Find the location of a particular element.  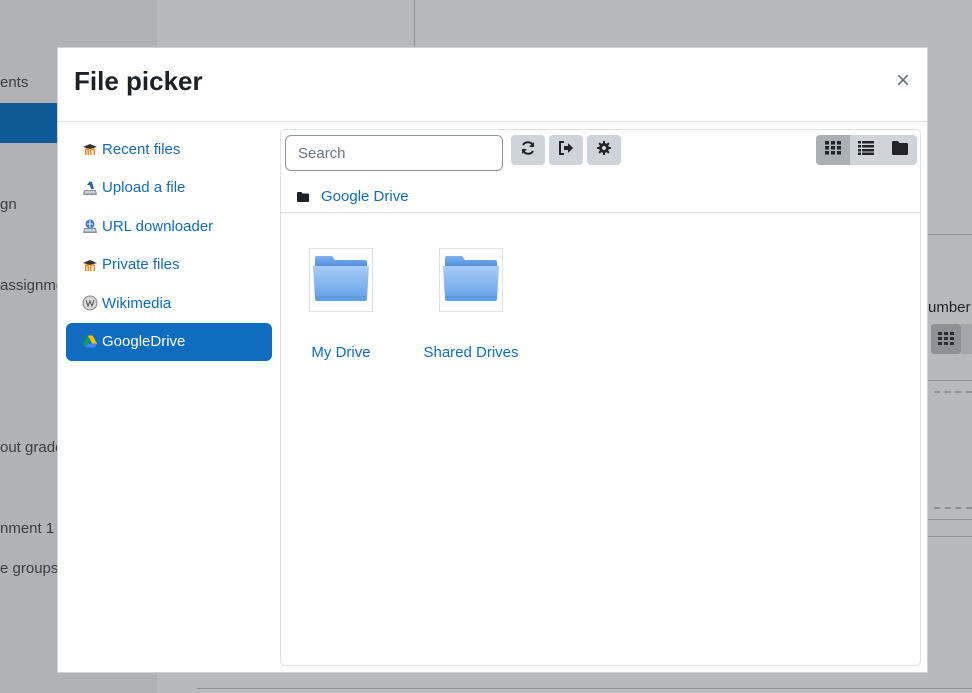

list-view-icon is located at coordinates (866, 150).